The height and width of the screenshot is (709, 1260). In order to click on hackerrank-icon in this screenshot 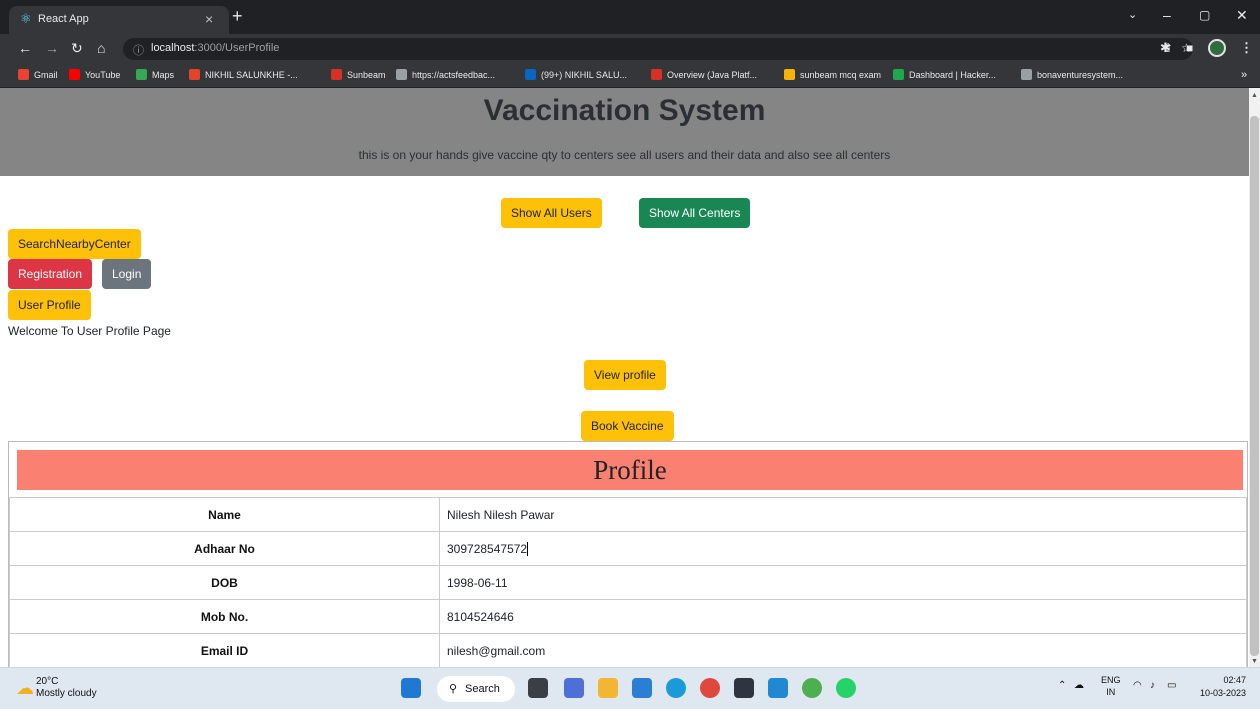, I will do `click(898, 74)`.